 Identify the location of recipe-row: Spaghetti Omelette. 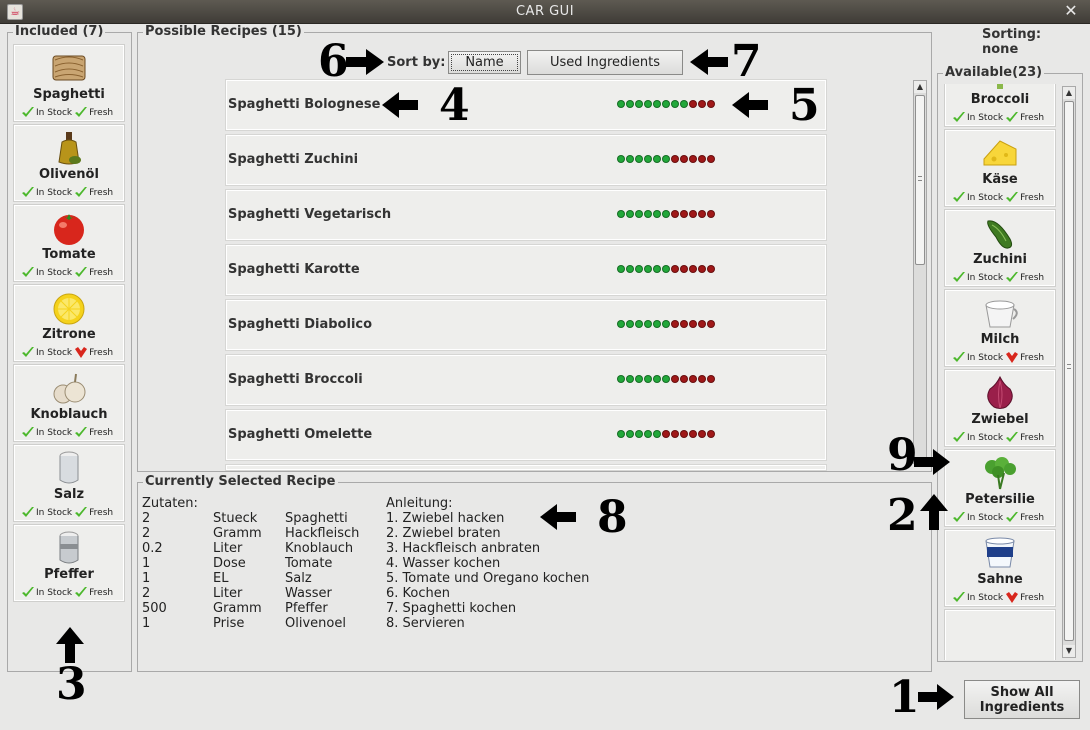
(526, 435).